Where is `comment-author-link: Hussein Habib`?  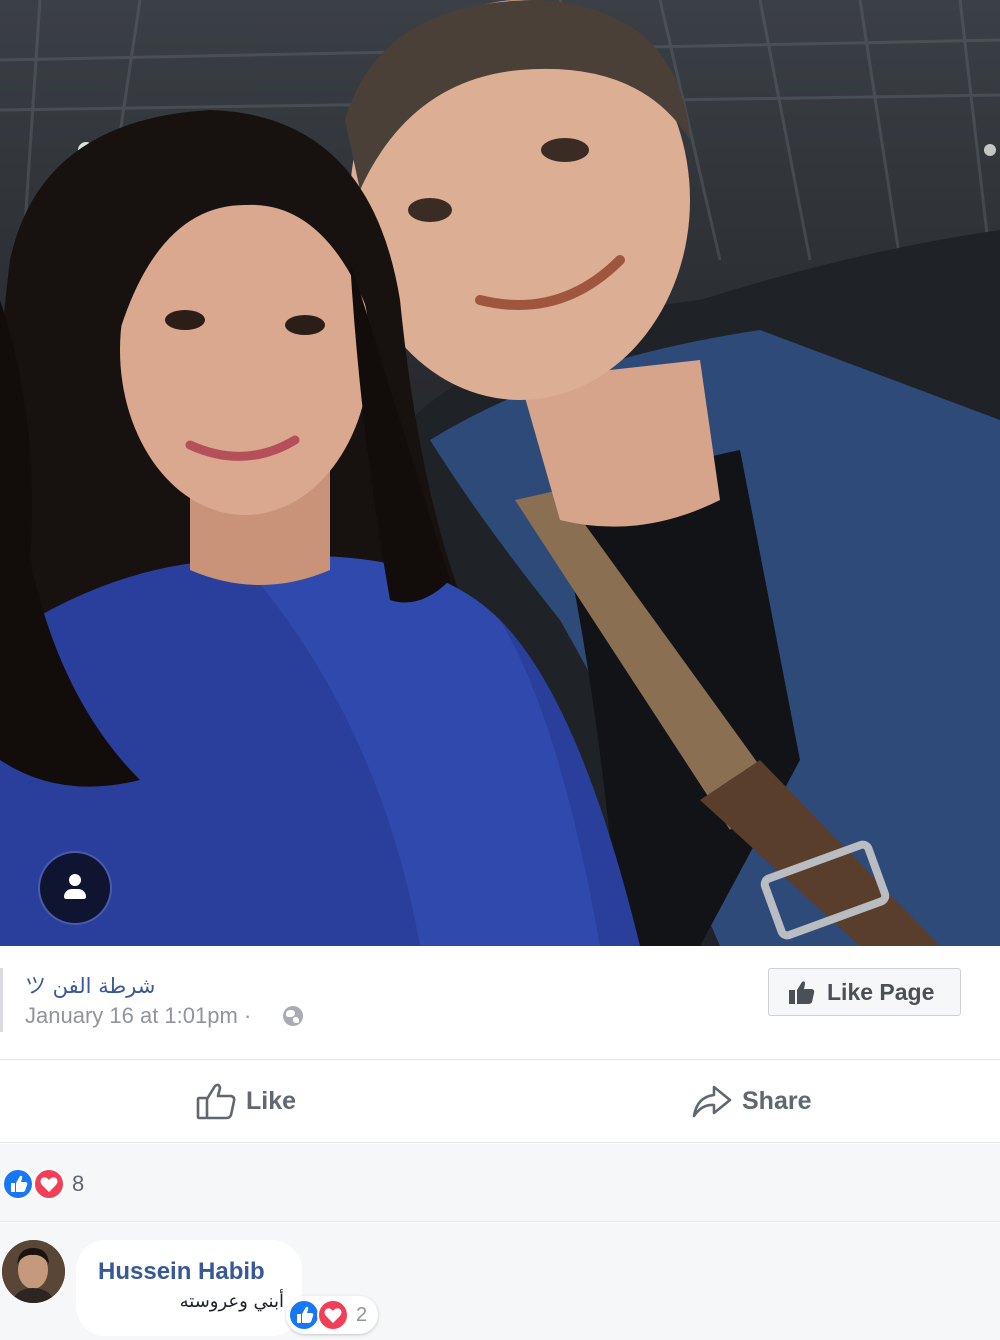
comment-author-link: Hussein Habib is located at coordinates (181, 1272).